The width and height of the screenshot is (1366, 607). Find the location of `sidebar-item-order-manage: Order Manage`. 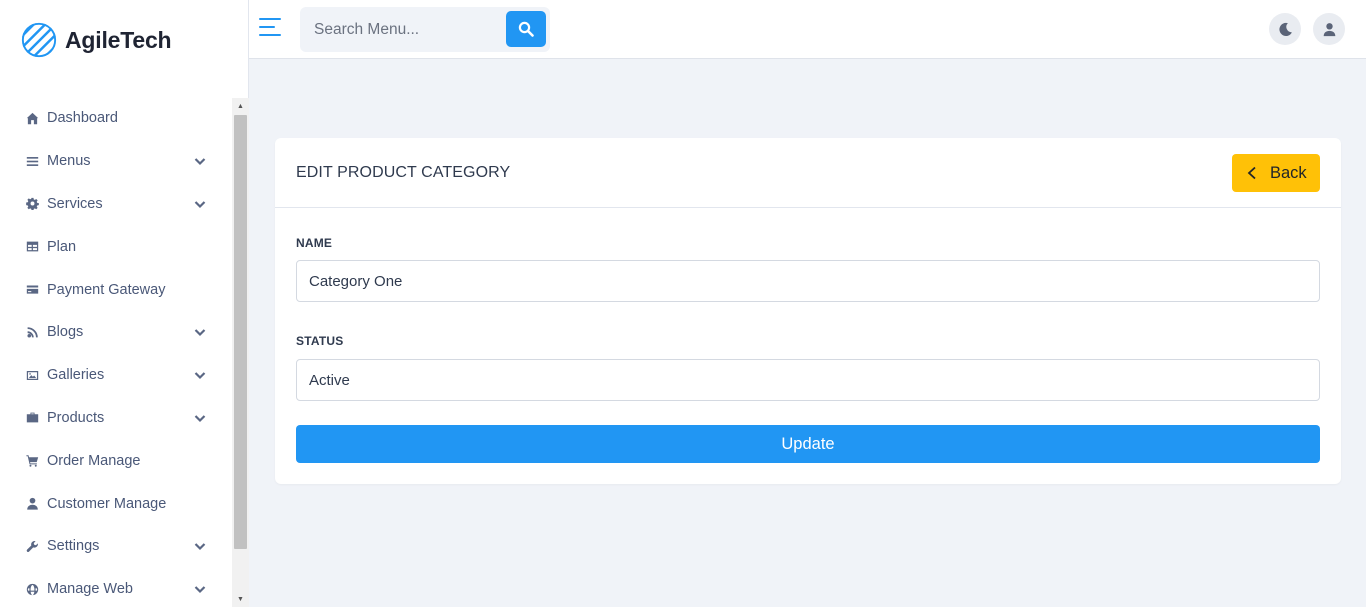

sidebar-item-order-manage: Order Manage is located at coordinates (116, 460).